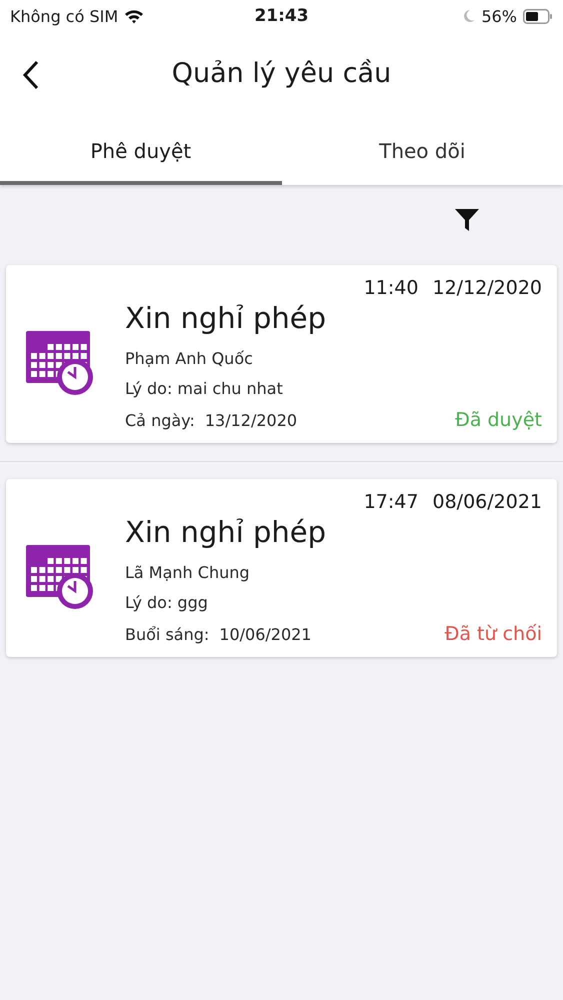 The image size is (563, 1000). Describe the element at coordinates (265, 634) in the screenshot. I see `period-date: 10/06/2021` at that location.